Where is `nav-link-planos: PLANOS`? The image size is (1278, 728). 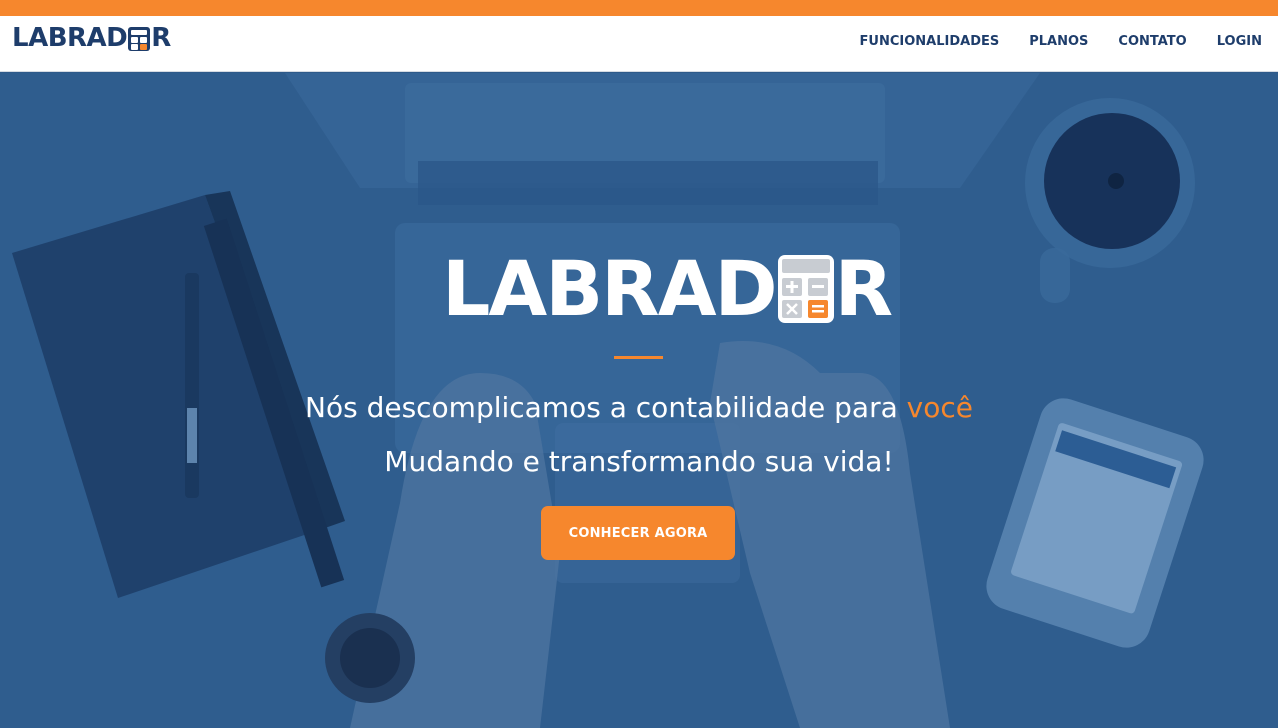 nav-link-planos: PLANOS is located at coordinates (1058, 42).